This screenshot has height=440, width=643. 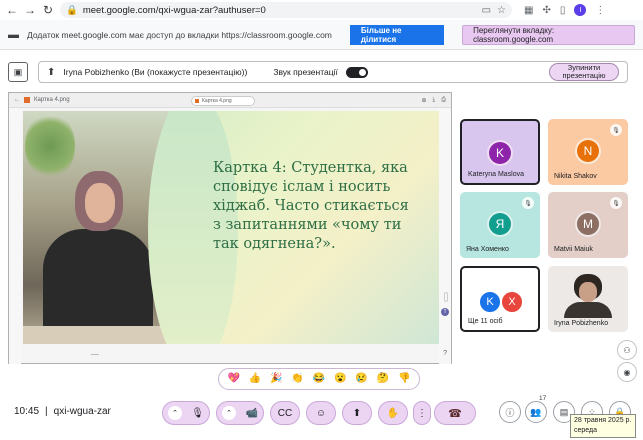 I want to click on participant-name: Iryna Pobizhenko, so click(x=581, y=323).